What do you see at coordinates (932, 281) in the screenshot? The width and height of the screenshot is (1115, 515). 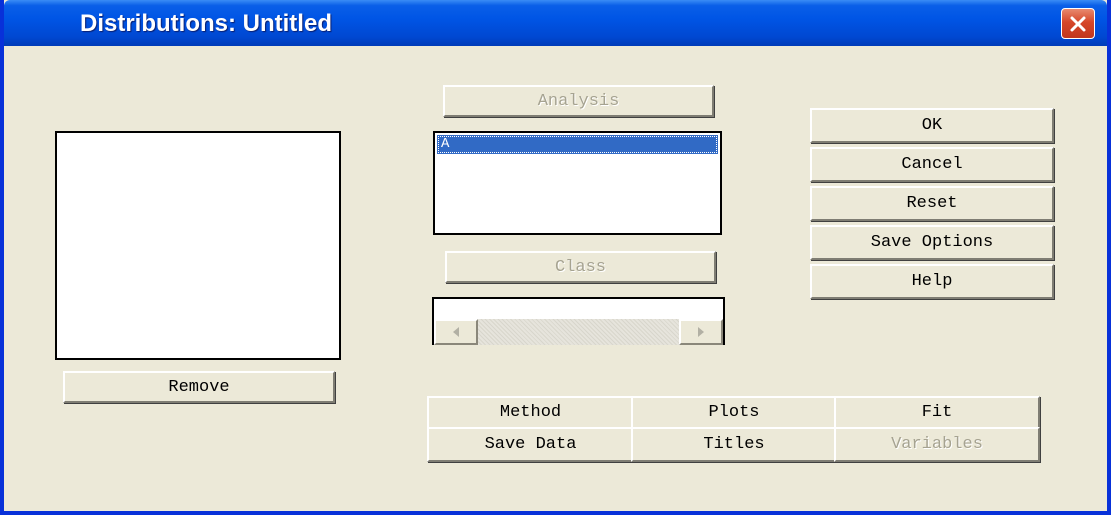 I see `help-button: Help` at bounding box center [932, 281].